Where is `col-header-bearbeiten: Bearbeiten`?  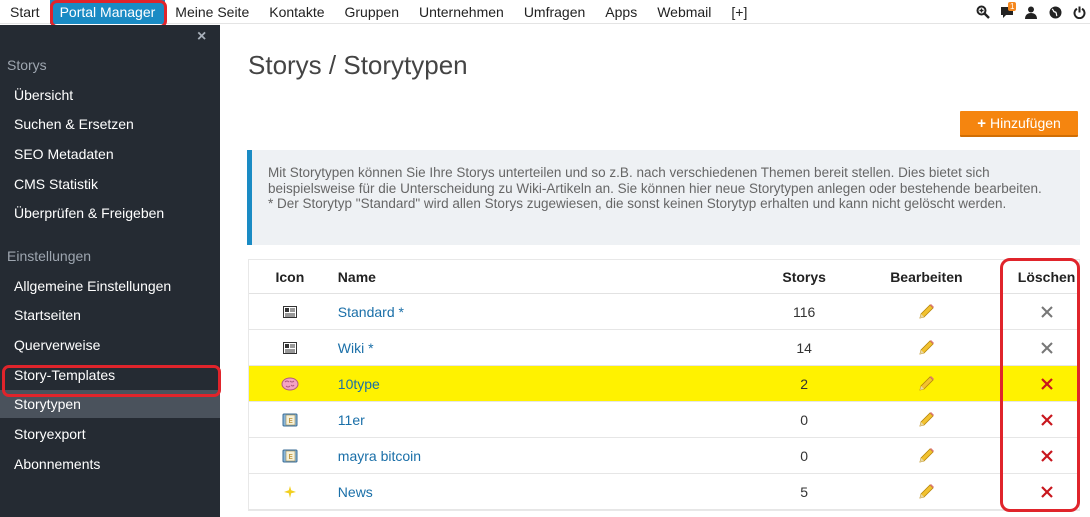
col-header-bearbeiten: Bearbeiten is located at coordinates (926, 276).